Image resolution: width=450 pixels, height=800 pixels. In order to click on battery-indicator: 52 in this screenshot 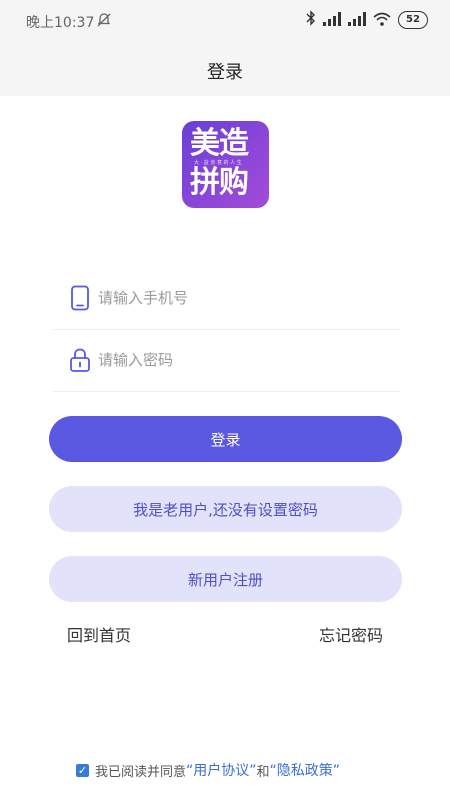, I will do `click(413, 20)`.